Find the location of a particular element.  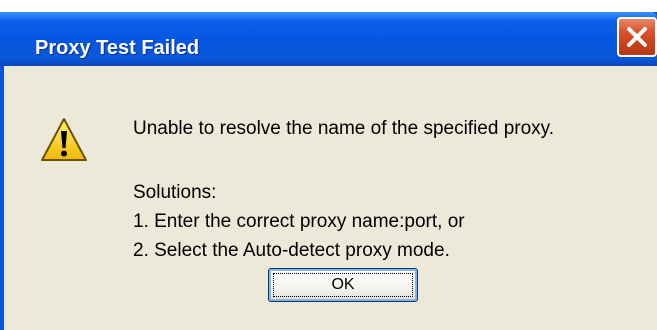

warning-icon is located at coordinates (64, 139).